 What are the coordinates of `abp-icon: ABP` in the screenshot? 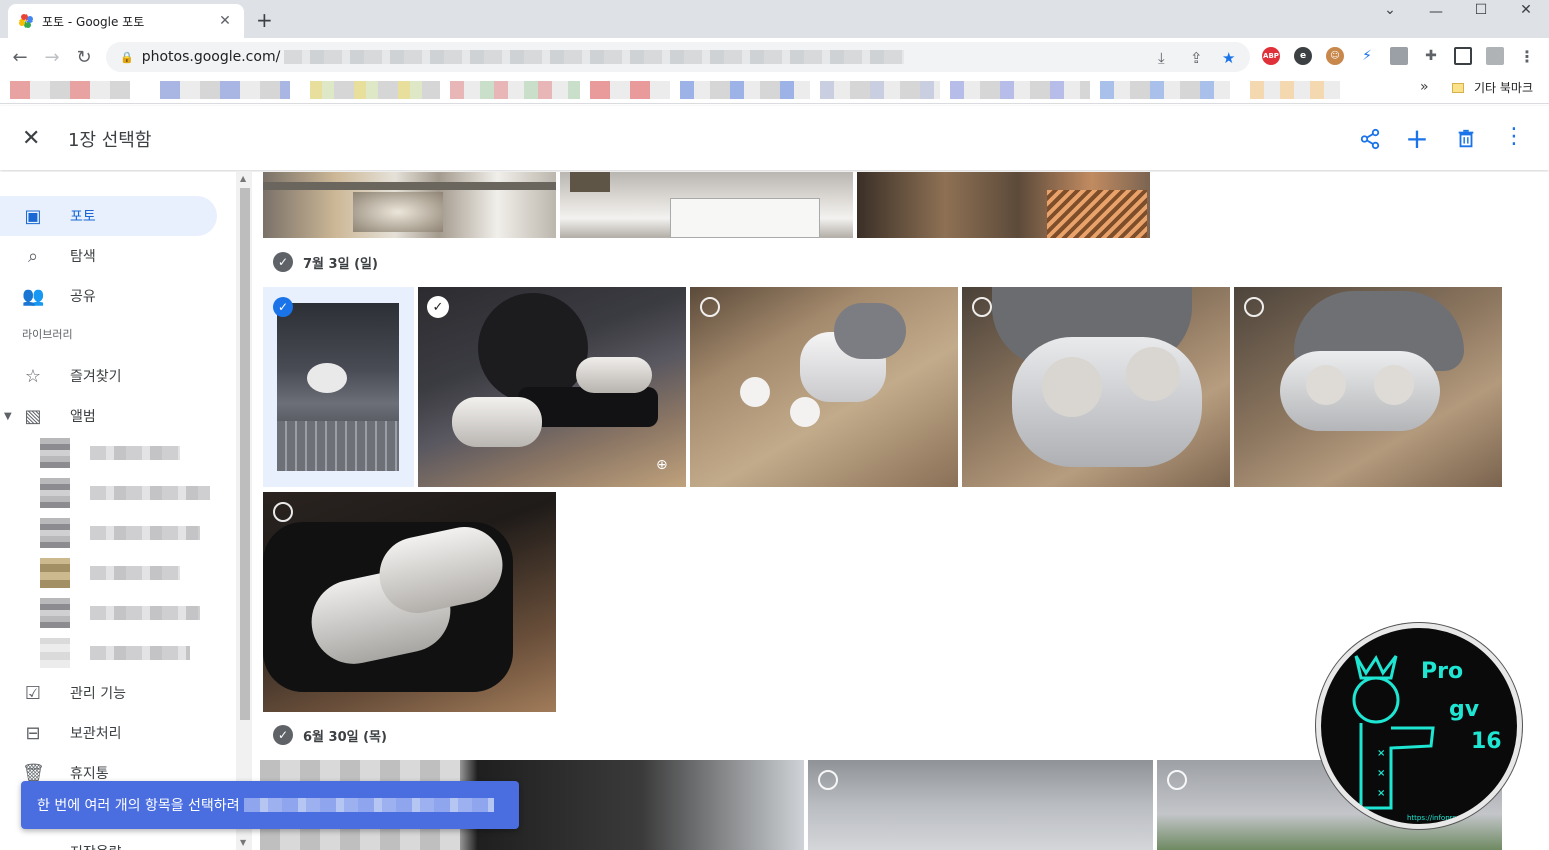 It's located at (1271, 56).